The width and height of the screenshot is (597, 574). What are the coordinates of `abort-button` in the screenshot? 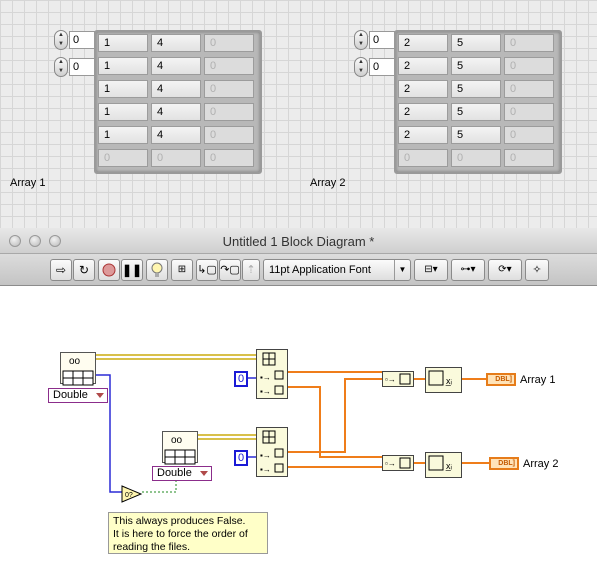 It's located at (109, 270).